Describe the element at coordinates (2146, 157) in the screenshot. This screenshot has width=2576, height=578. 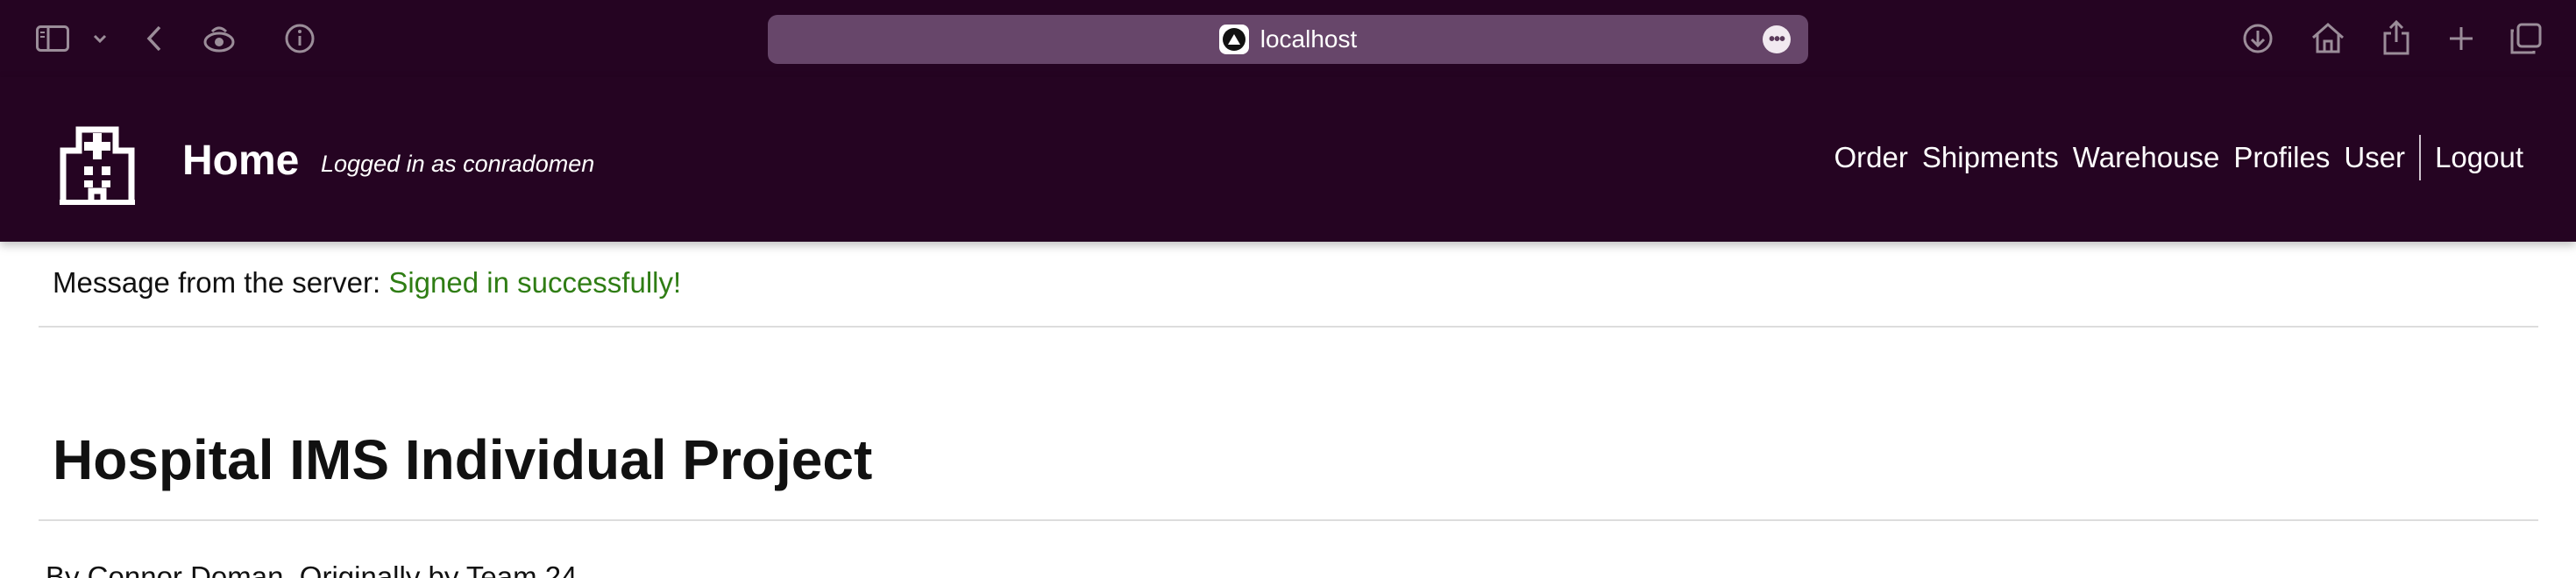
I see `nav-warehouse-link: Warehouse` at that location.